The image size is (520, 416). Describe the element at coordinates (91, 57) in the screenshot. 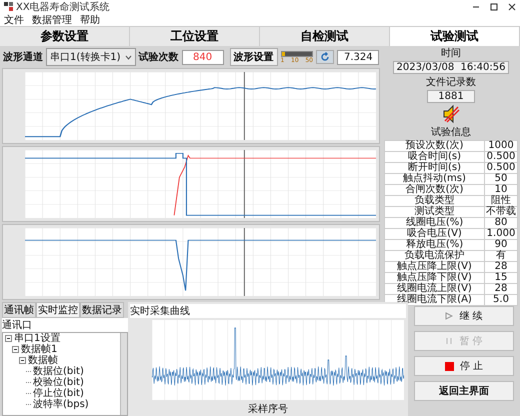

I see `channel-dropdown: 串口1(转换卡1)` at that location.